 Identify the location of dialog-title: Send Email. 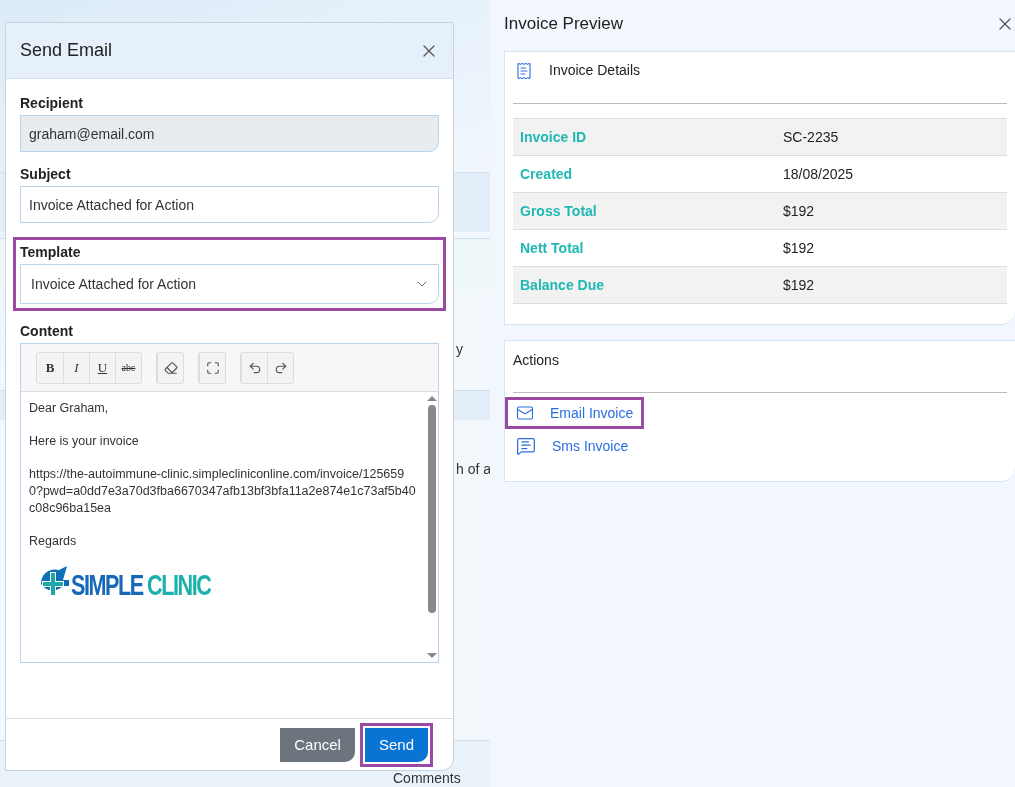
(66, 50).